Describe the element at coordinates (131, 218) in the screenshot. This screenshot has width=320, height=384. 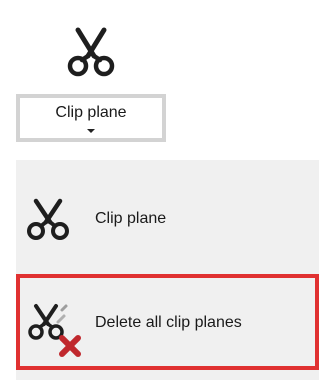
I see `menu-item-label: Clip plane` at that location.